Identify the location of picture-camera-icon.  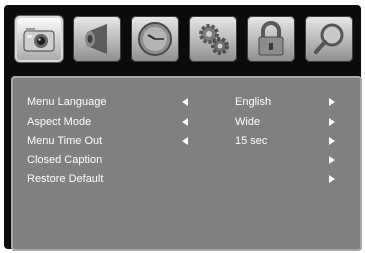
(39, 40).